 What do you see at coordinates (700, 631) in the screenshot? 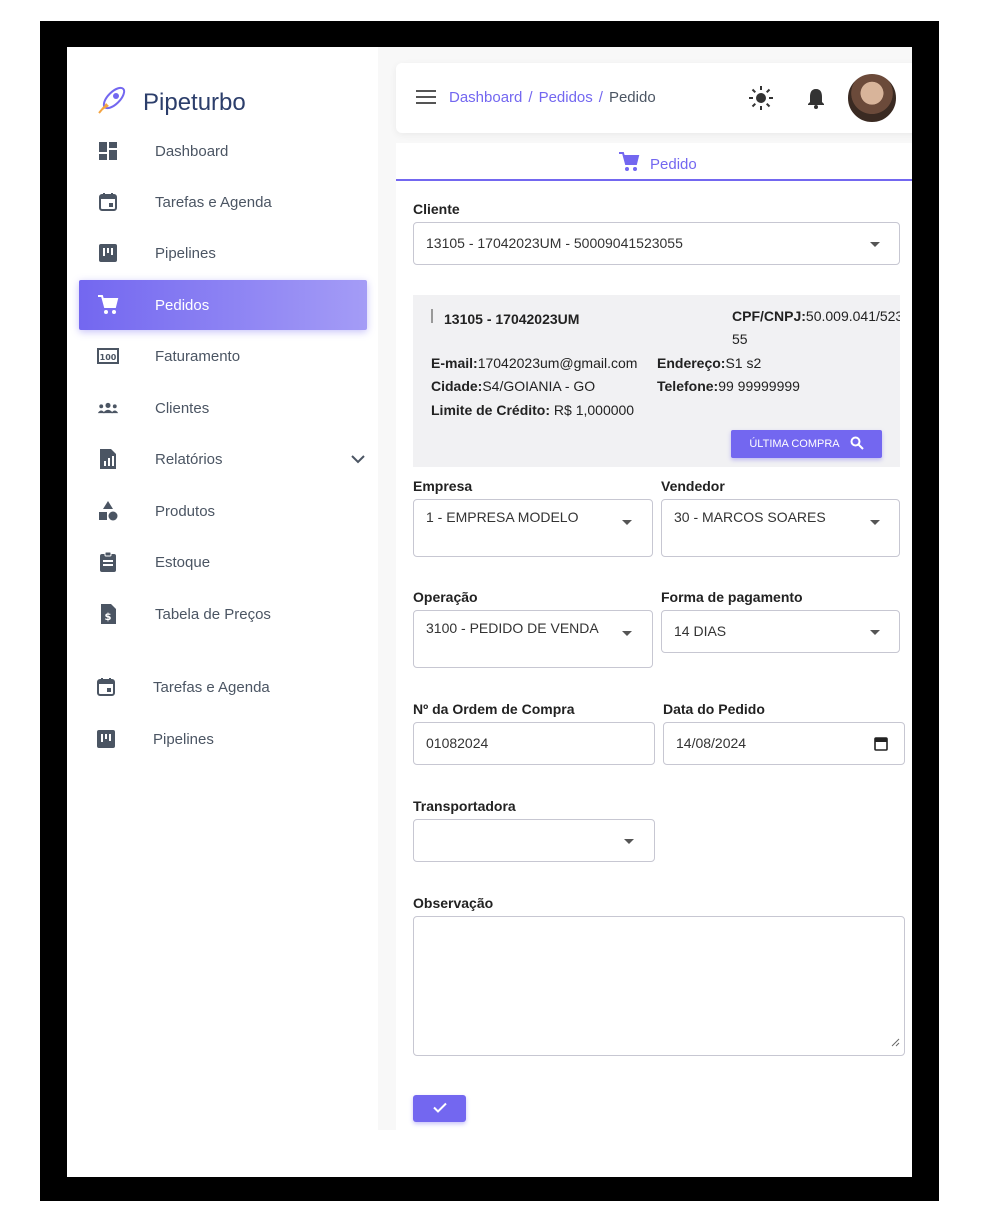
I see `forma-pagamento-value: 14 DIAS` at bounding box center [700, 631].